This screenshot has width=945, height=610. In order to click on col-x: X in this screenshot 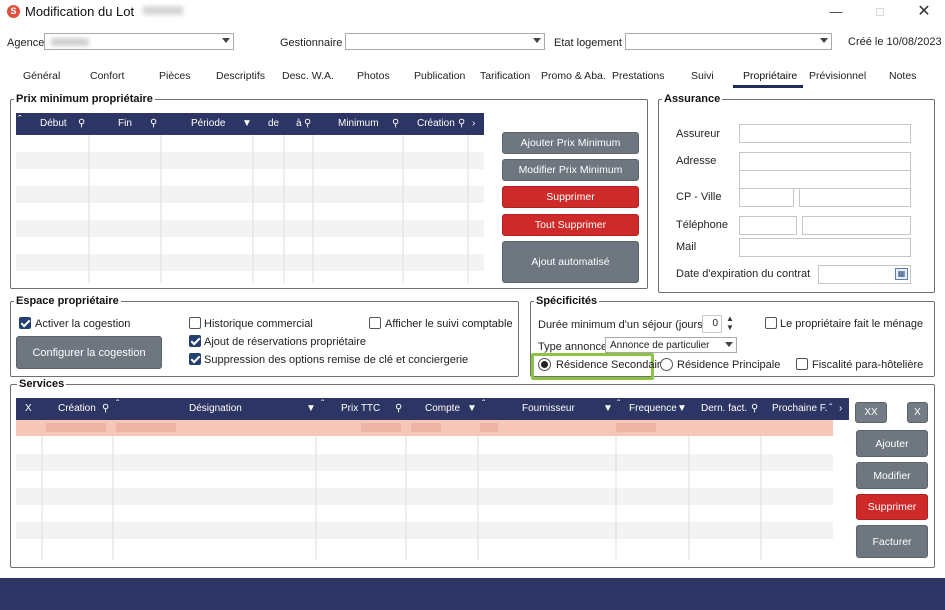, I will do `click(28, 408)`.